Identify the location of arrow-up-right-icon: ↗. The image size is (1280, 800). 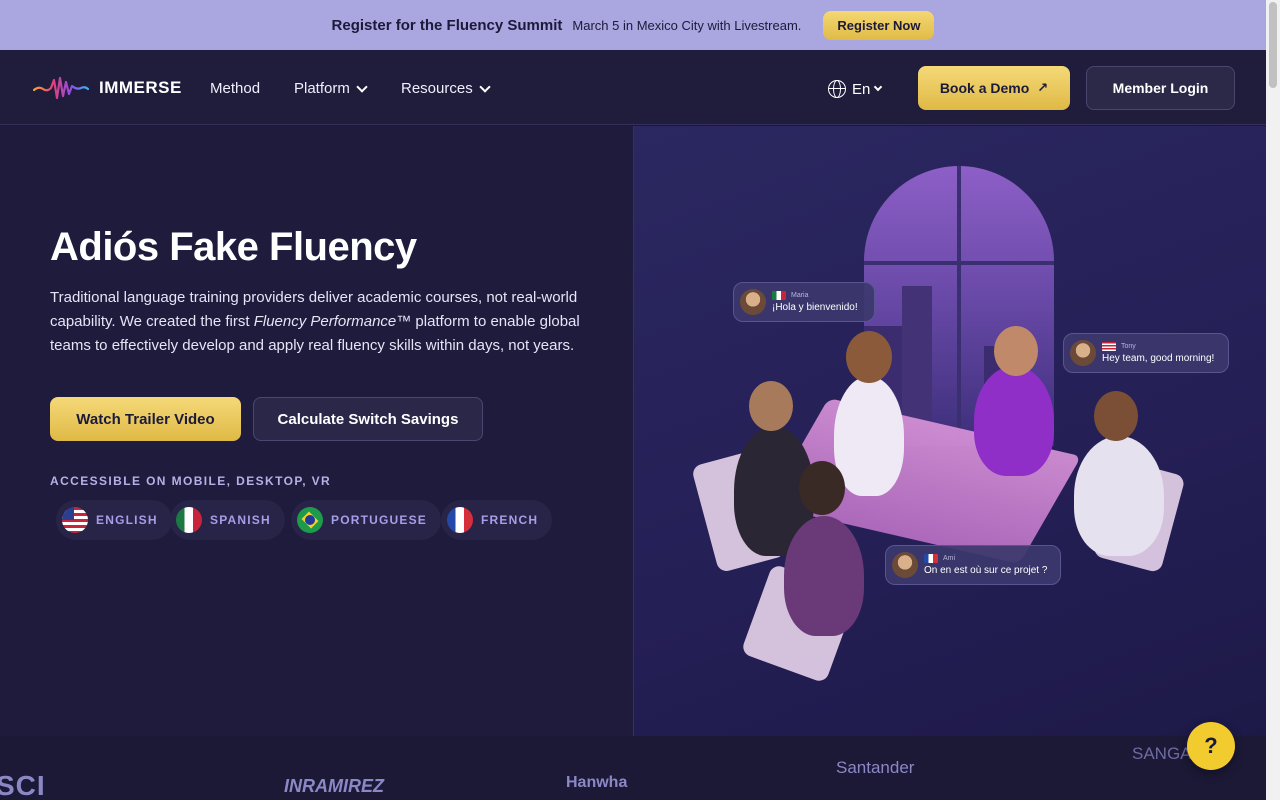
(1043, 87).